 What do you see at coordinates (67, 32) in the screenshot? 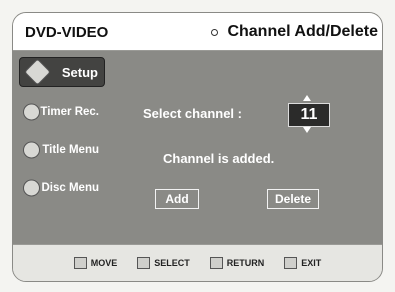
I see `disc-type-label: DVD-VIDEO` at bounding box center [67, 32].